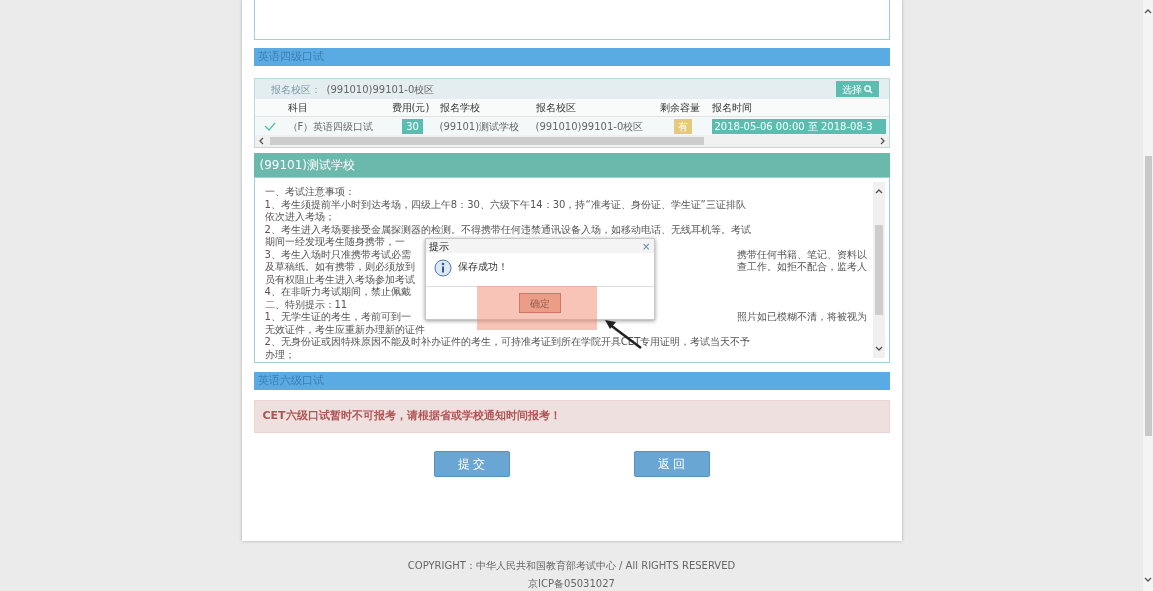 This screenshot has width=1153, height=591. Describe the element at coordinates (731, 108) in the screenshot. I see `column-header: 报名时间` at that location.